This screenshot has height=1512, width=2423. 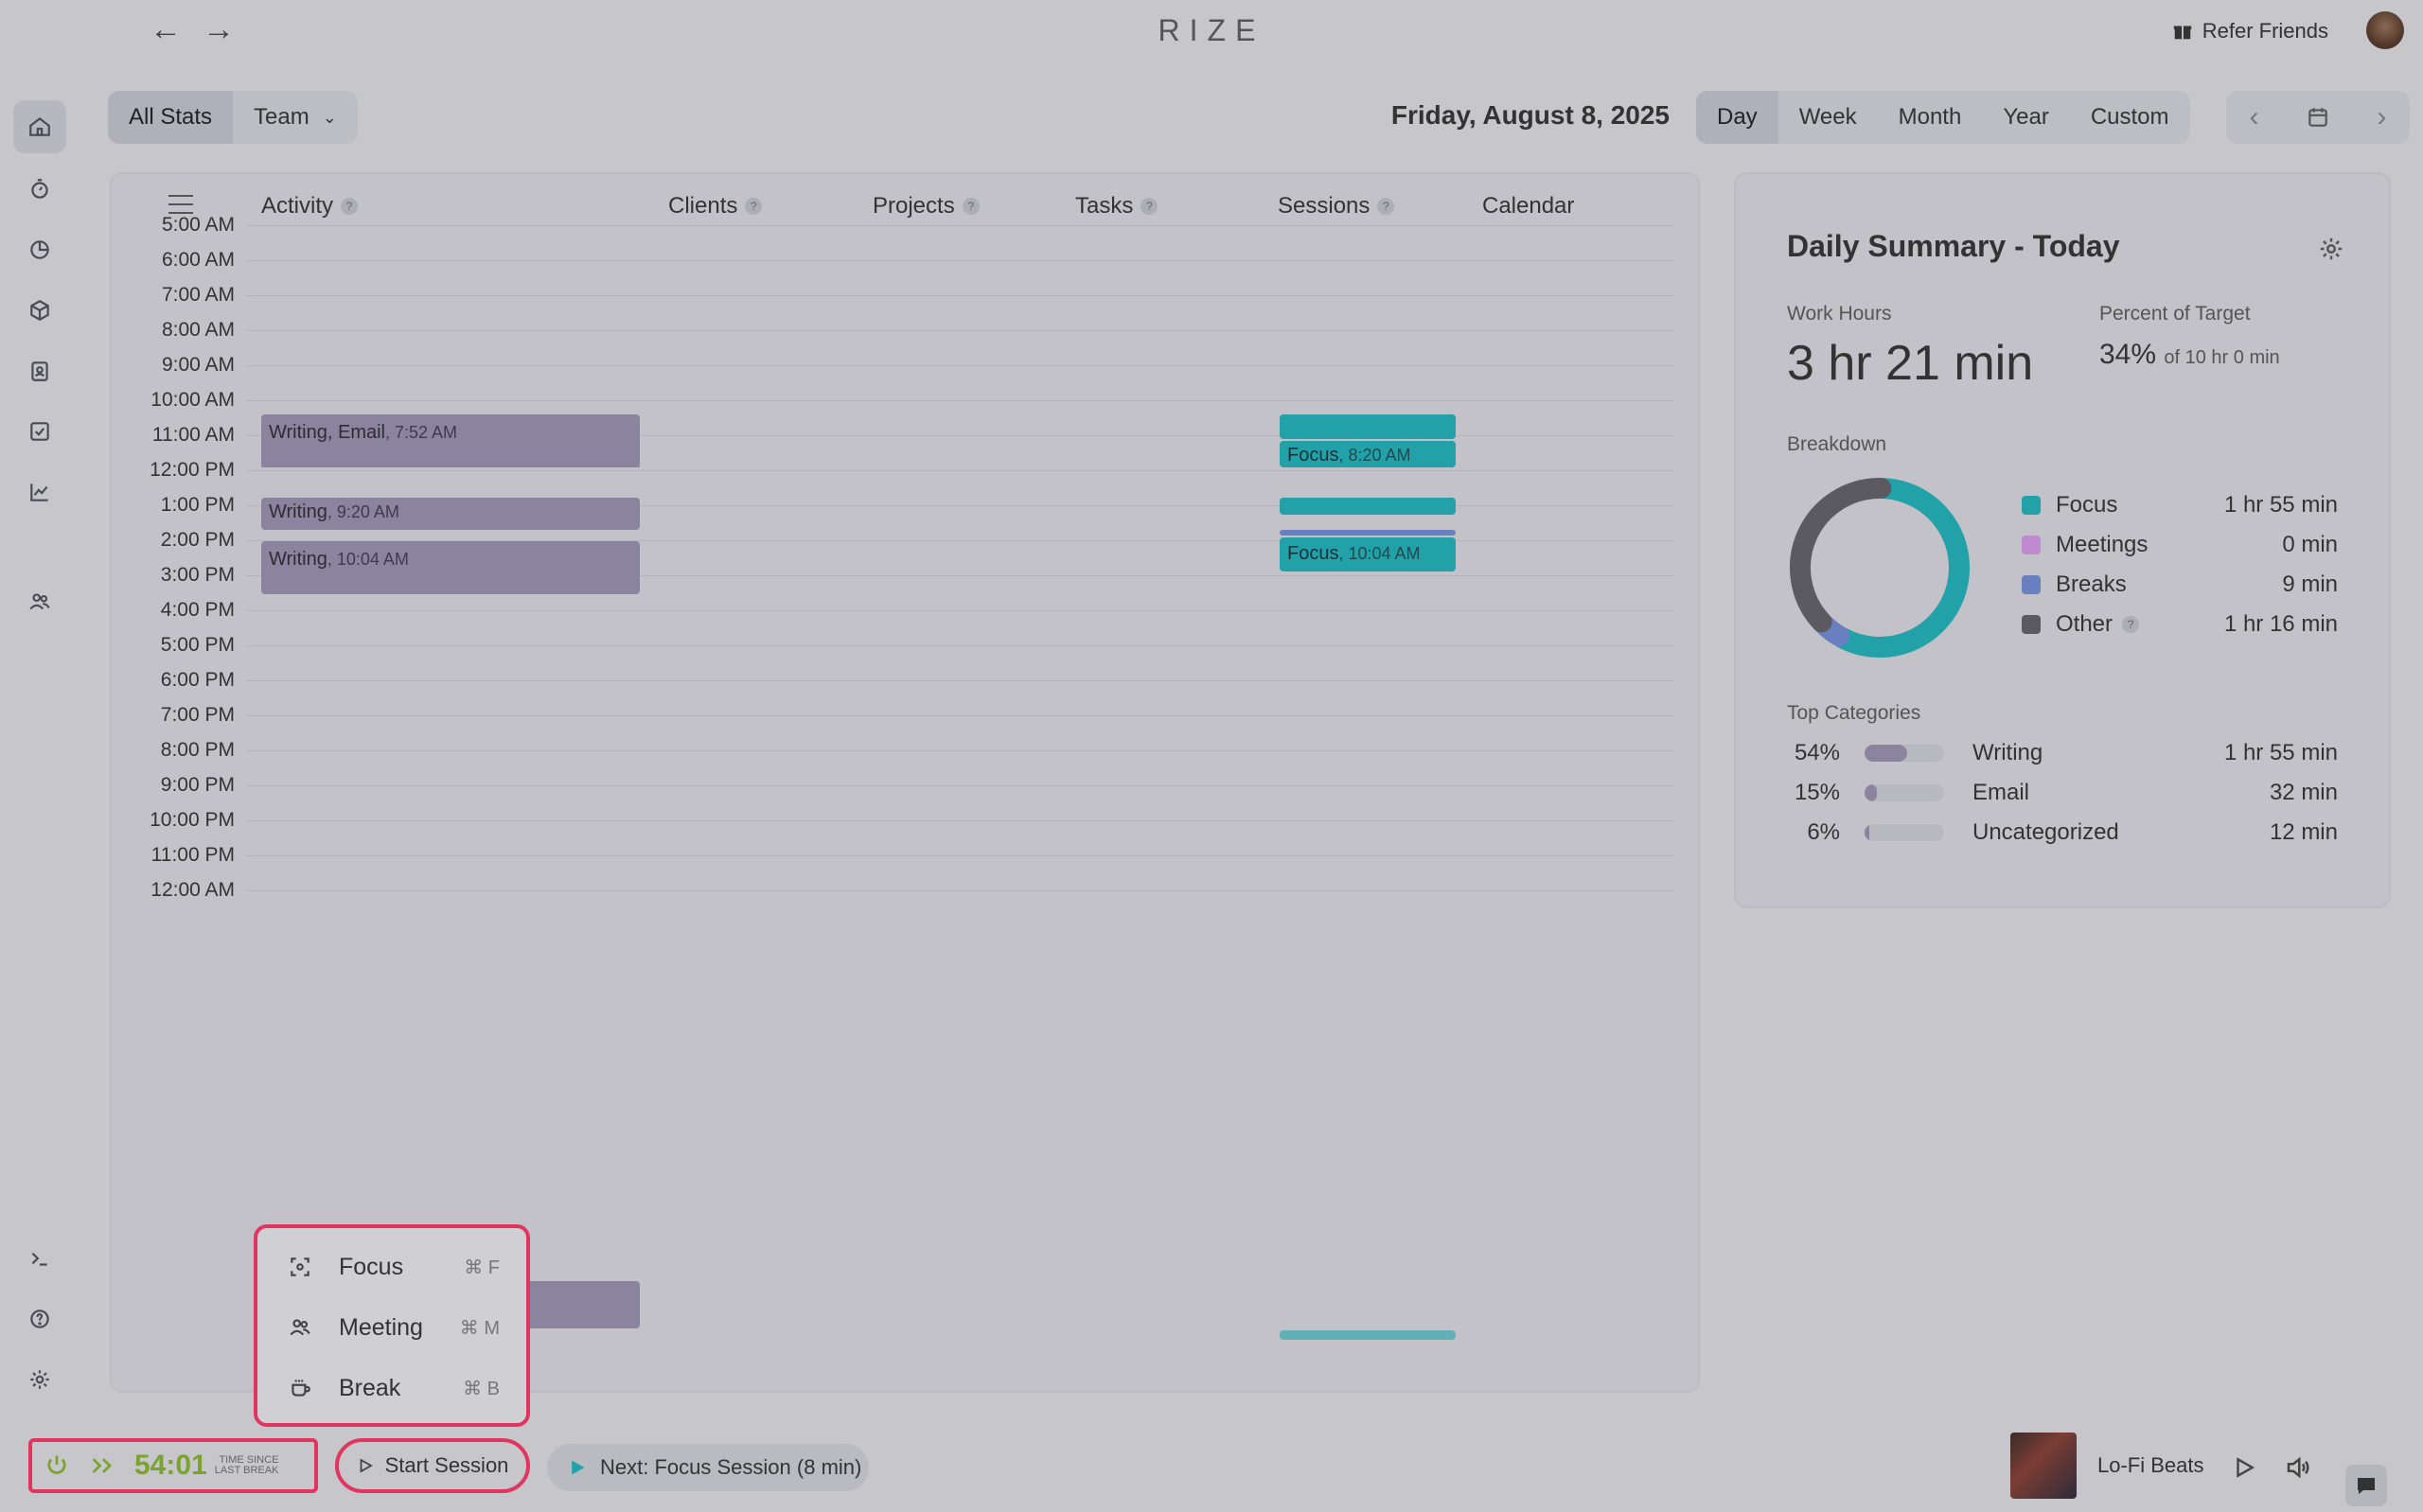 What do you see at coordinates (192, 400) in the screenshot?
I see `hour-label: 10:00 AM` at bounding box center [192, 400].